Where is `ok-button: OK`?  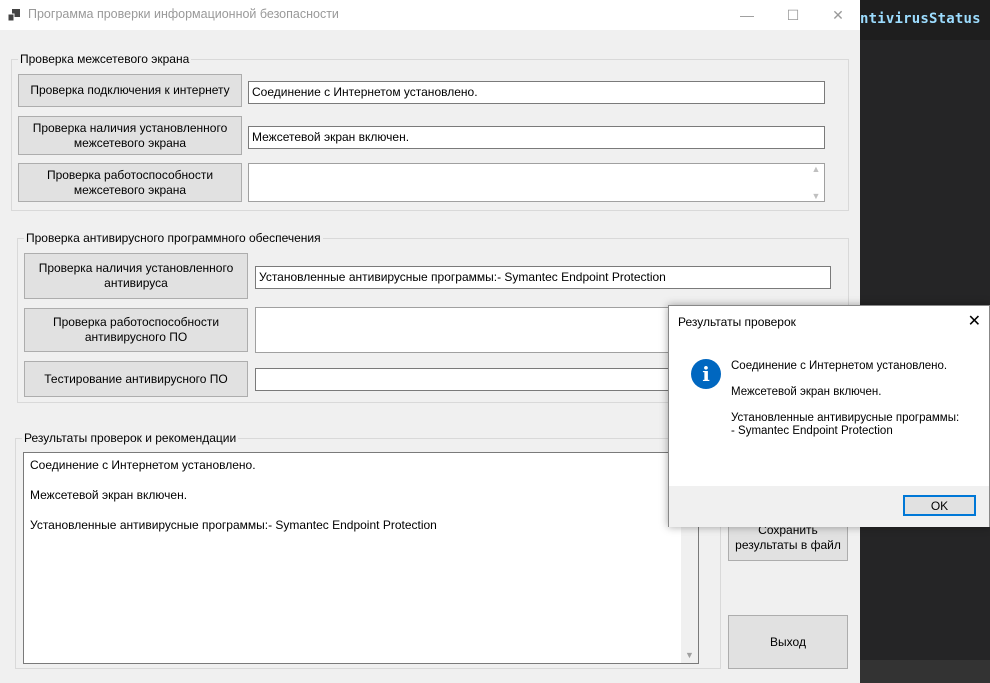
ok-button: OK is located at coordinates (939, 505).